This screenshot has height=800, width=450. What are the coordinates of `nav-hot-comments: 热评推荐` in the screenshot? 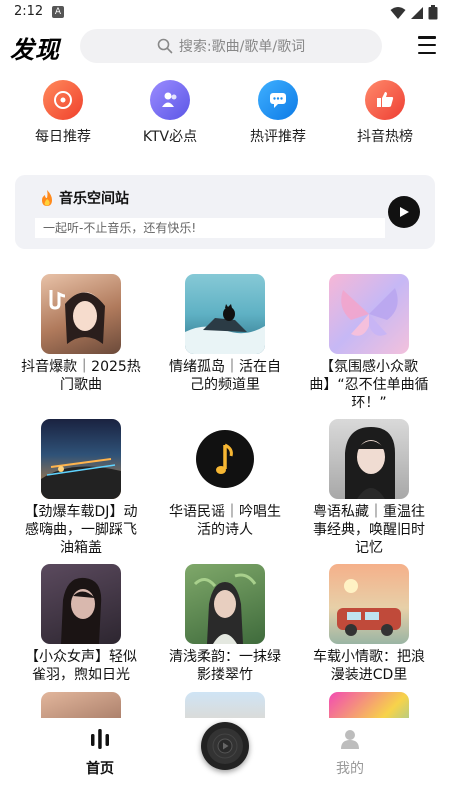 It's located at (278, 113).